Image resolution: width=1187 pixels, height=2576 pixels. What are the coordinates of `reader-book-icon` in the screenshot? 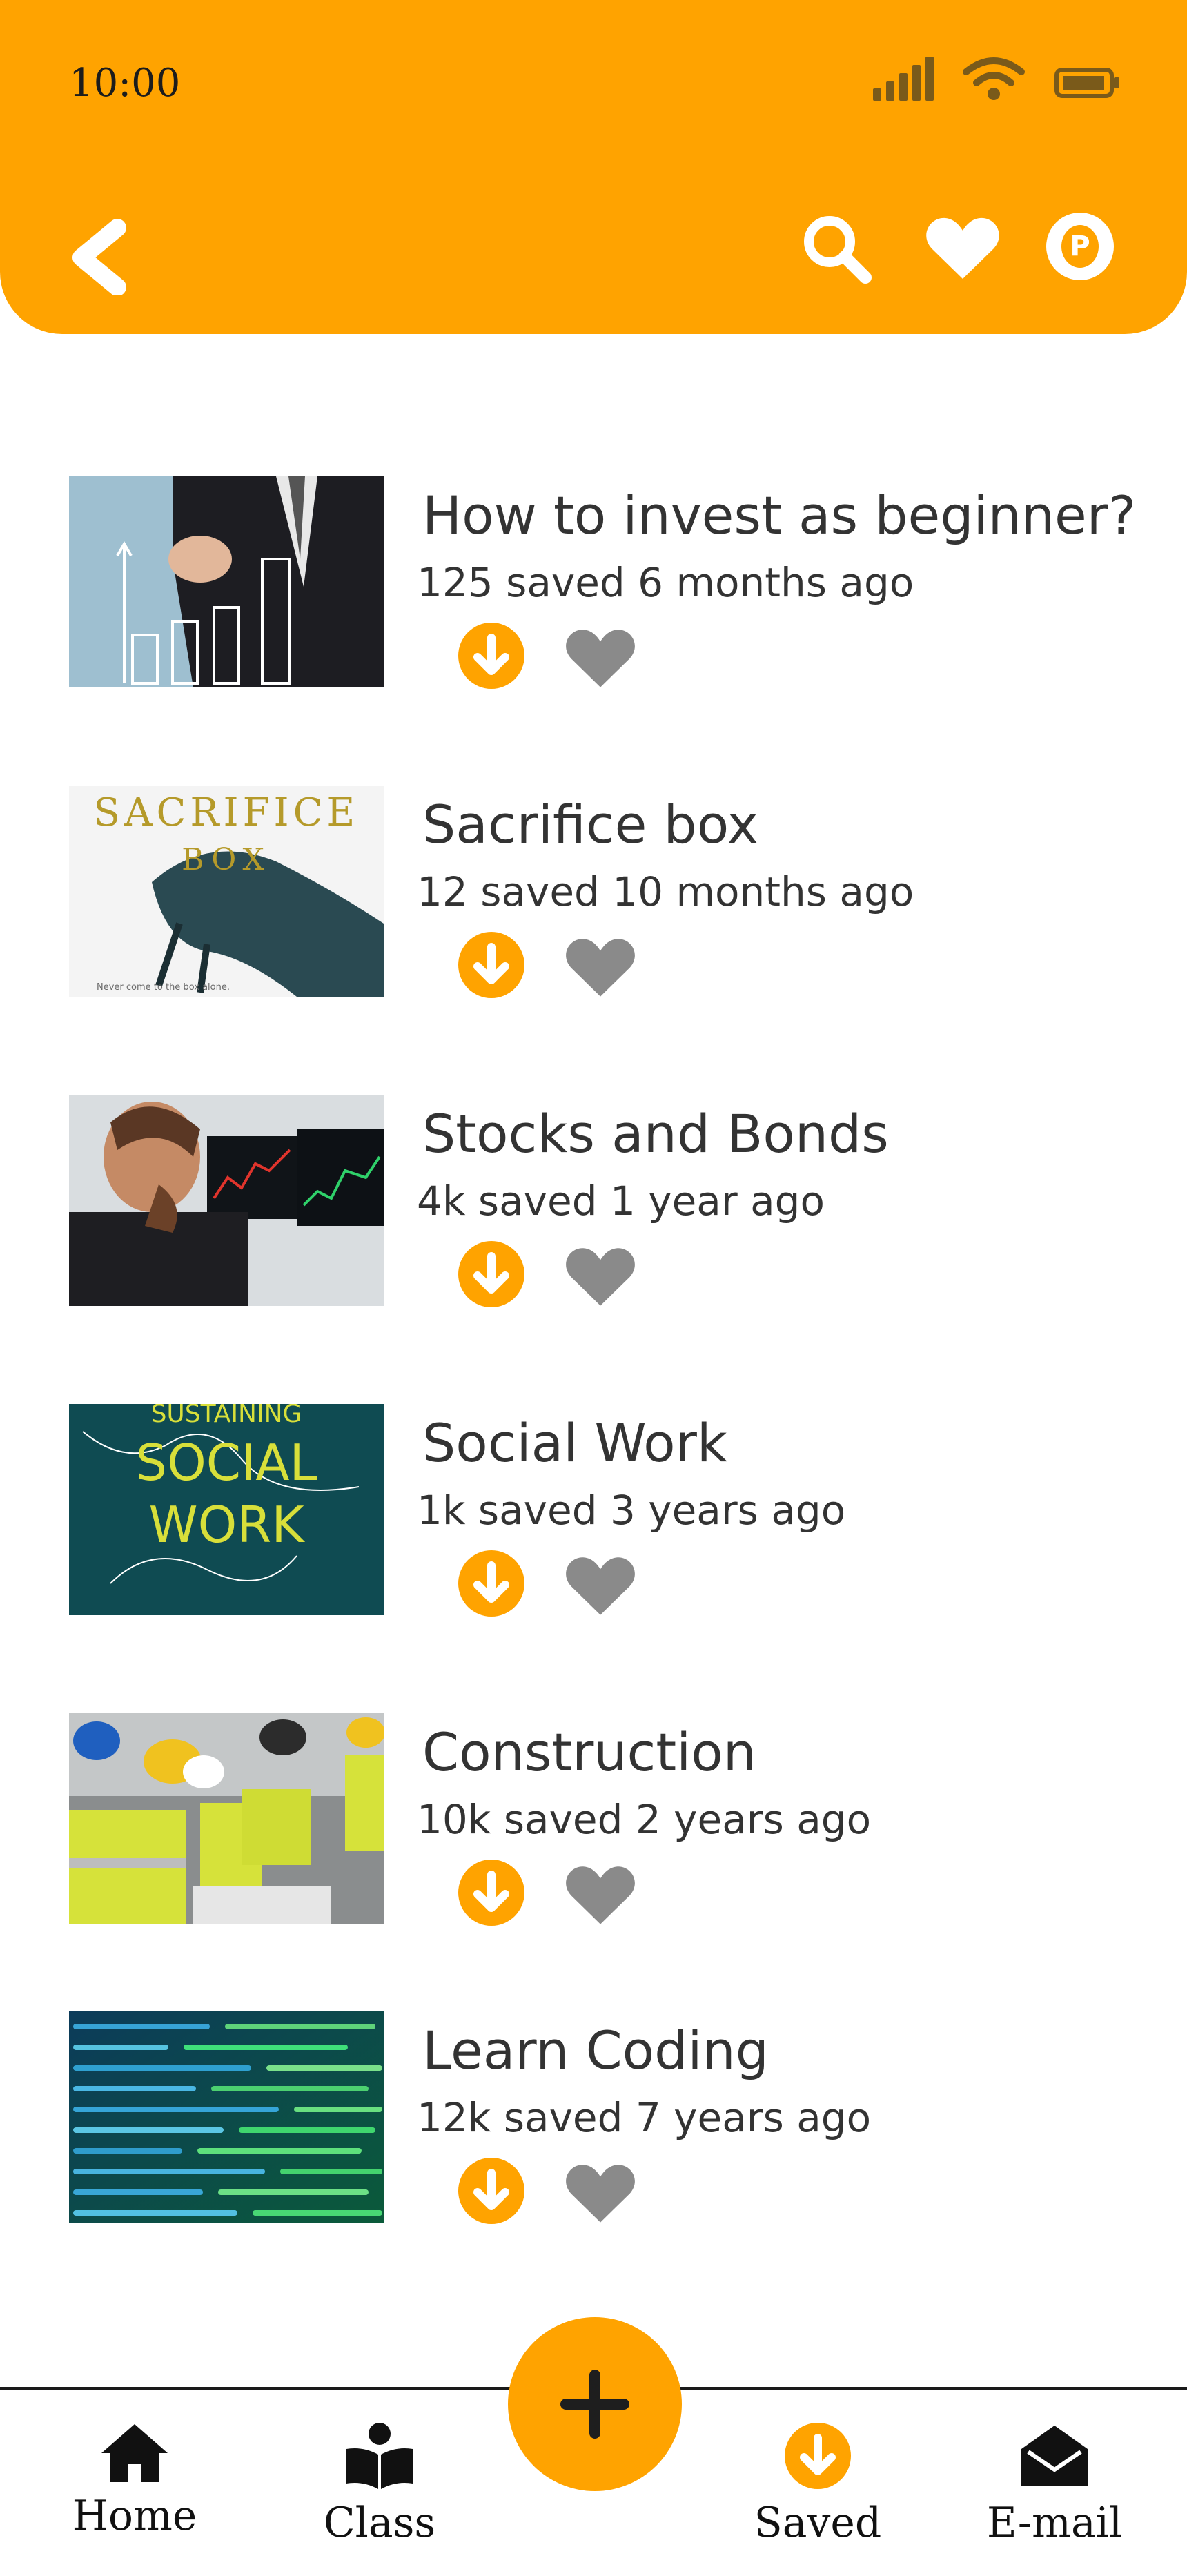 It's located at (379, 2456).